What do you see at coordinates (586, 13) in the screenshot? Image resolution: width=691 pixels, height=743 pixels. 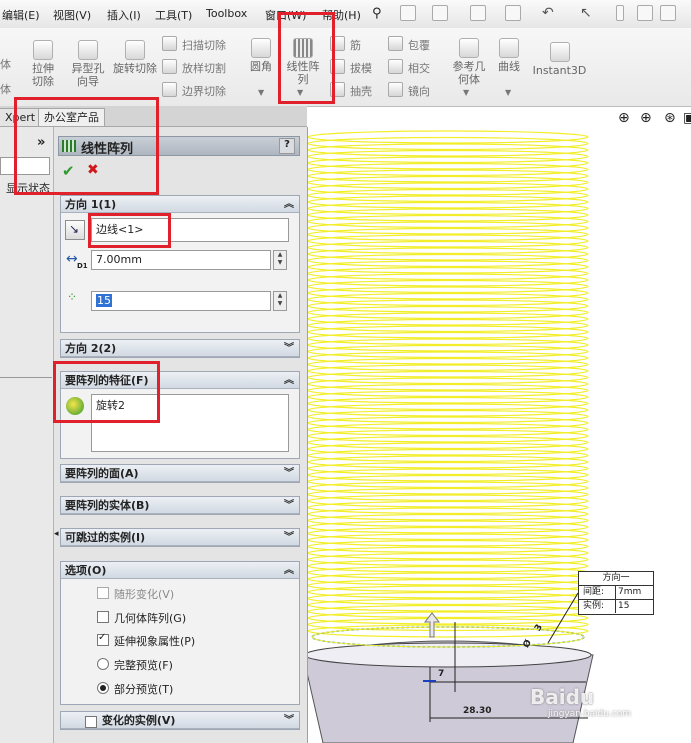 I see `select-arrow-icon: ↖` at bounding box center [586, 13].